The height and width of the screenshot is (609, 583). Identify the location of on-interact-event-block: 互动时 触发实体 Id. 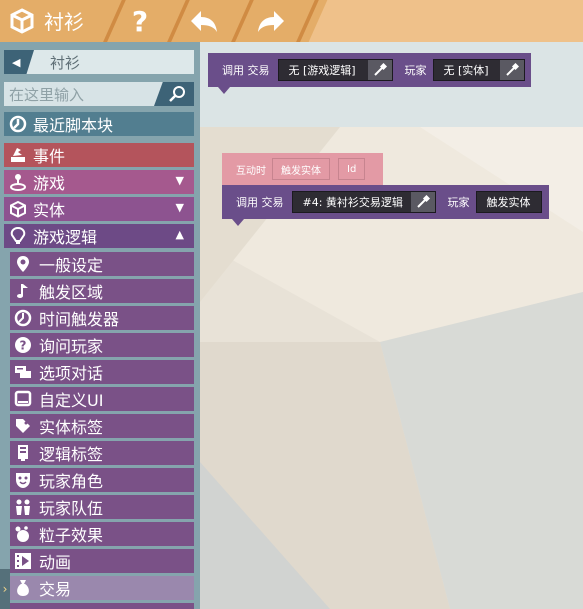
(302, 169).